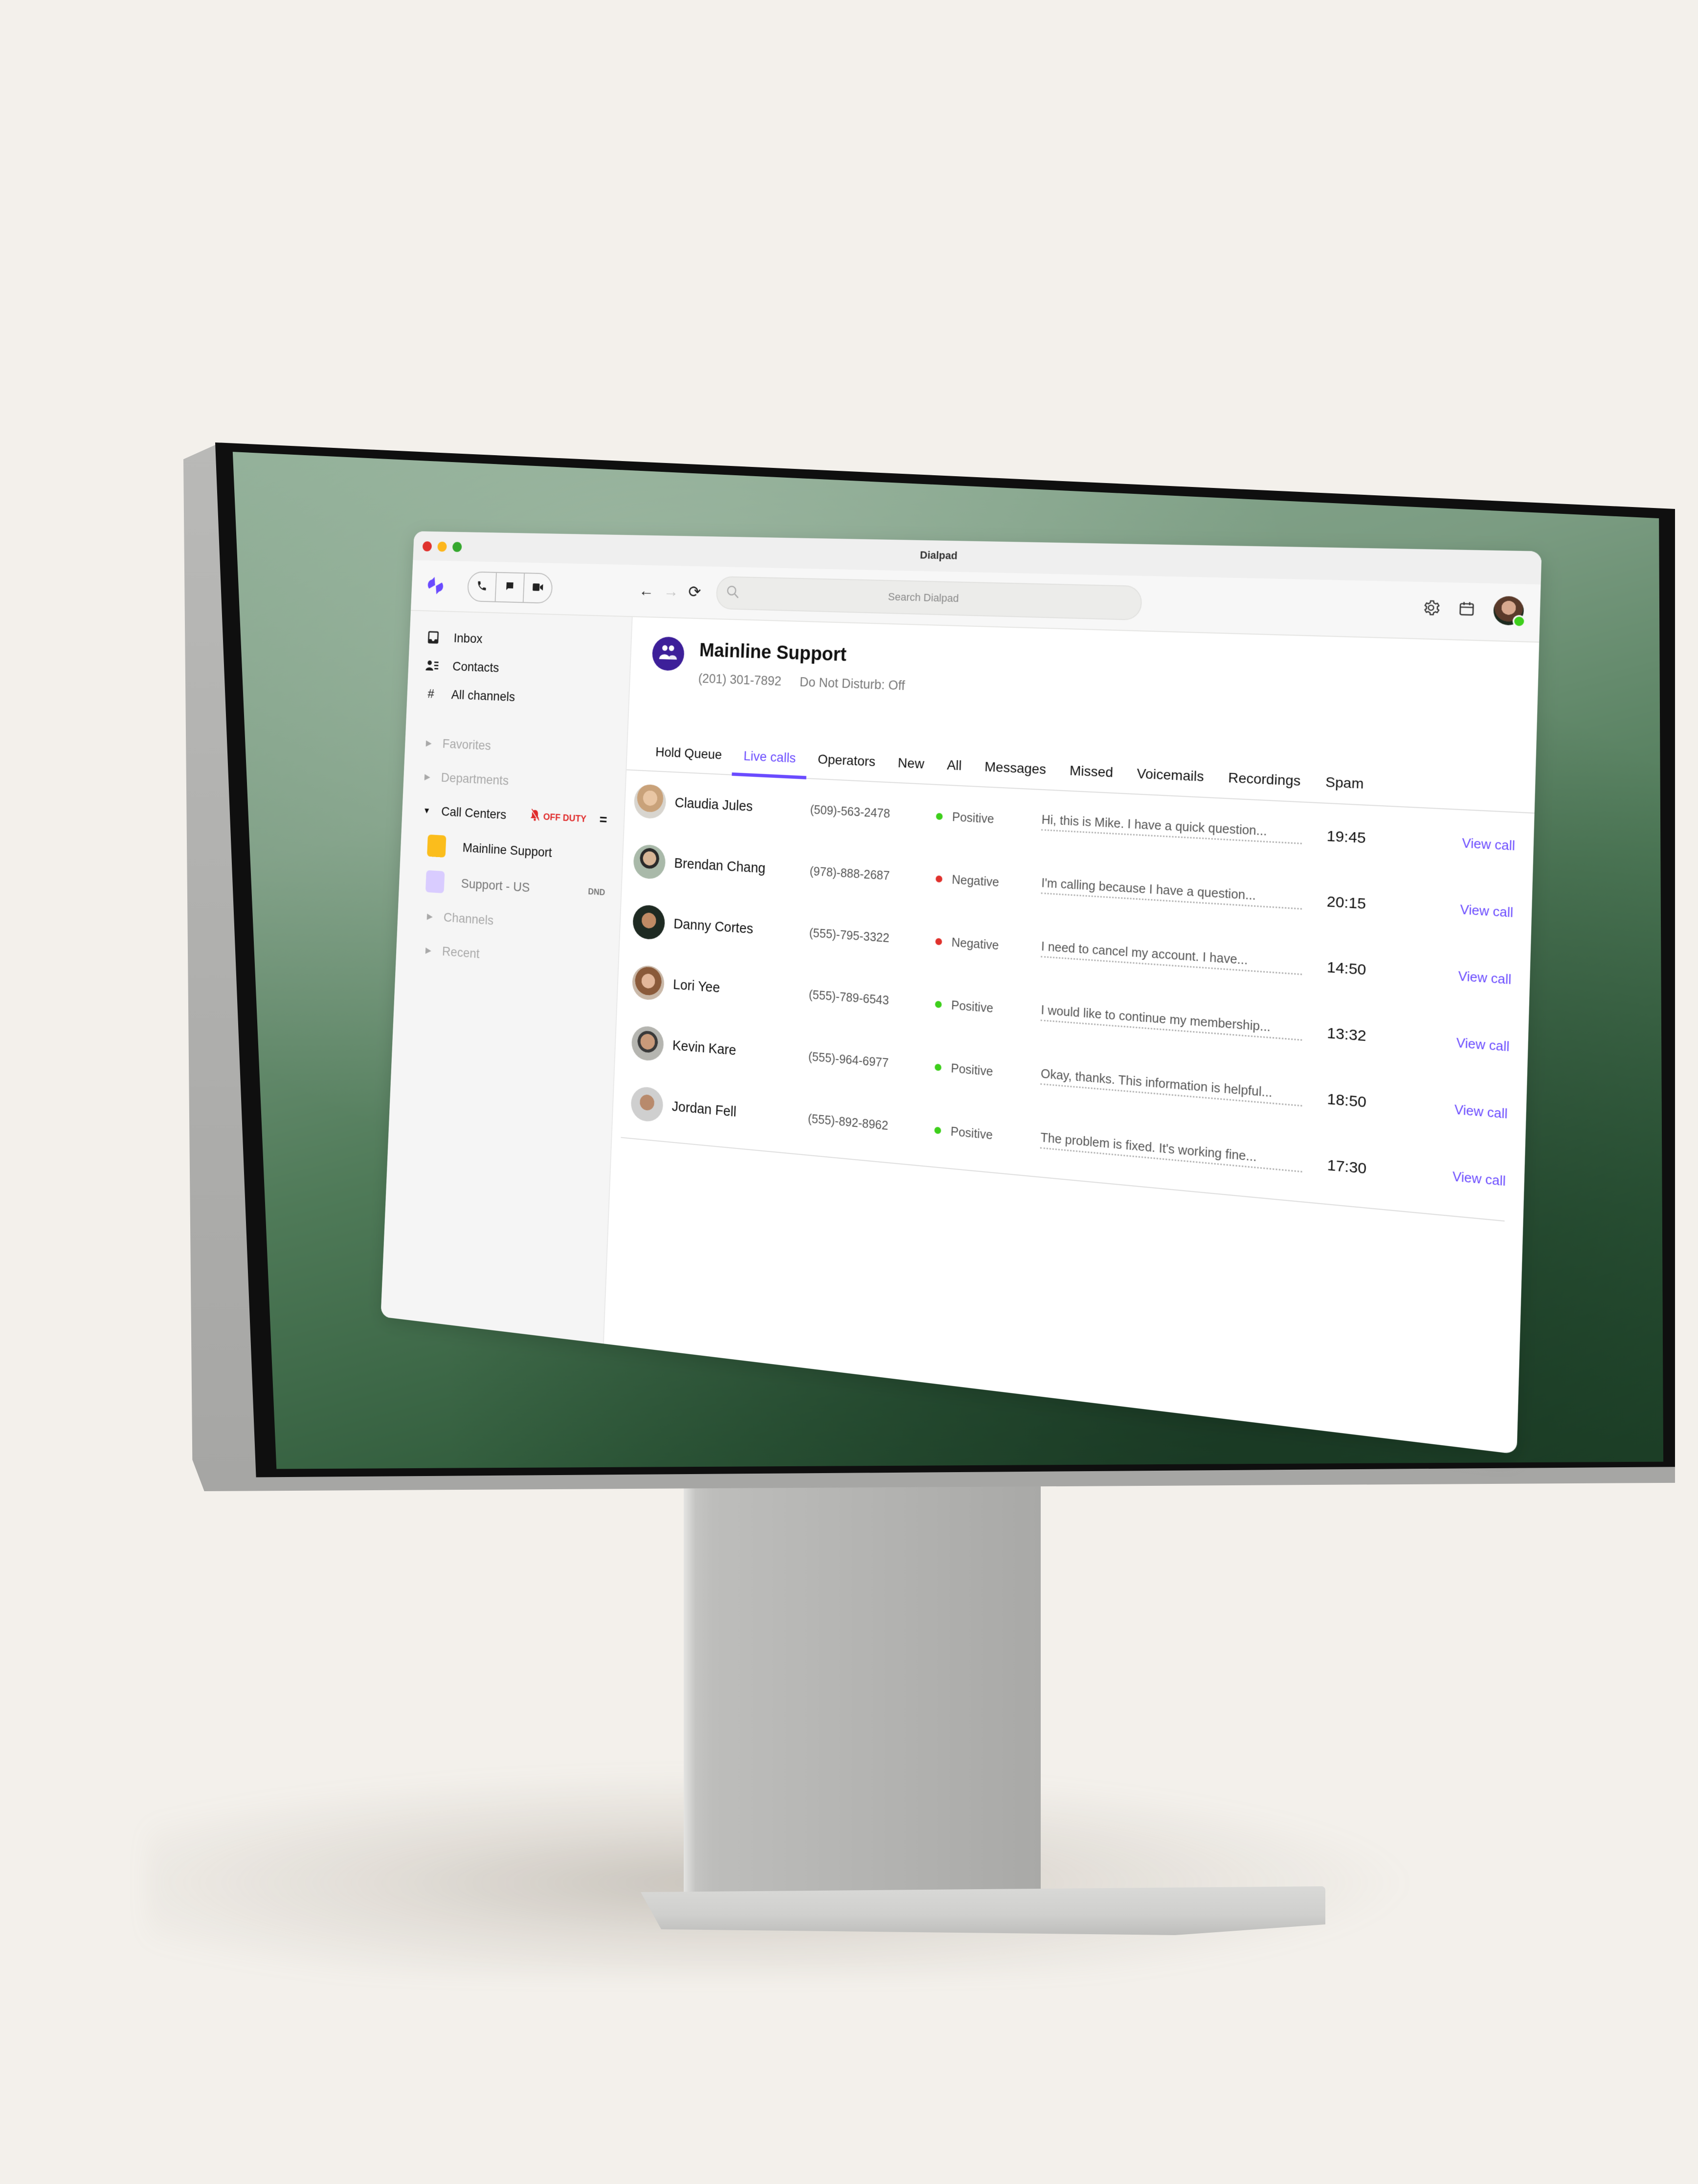 Image resolution: width=1698 pixels, height=2184 pixels. I want to click on tab-all: All, so click(954, 771).